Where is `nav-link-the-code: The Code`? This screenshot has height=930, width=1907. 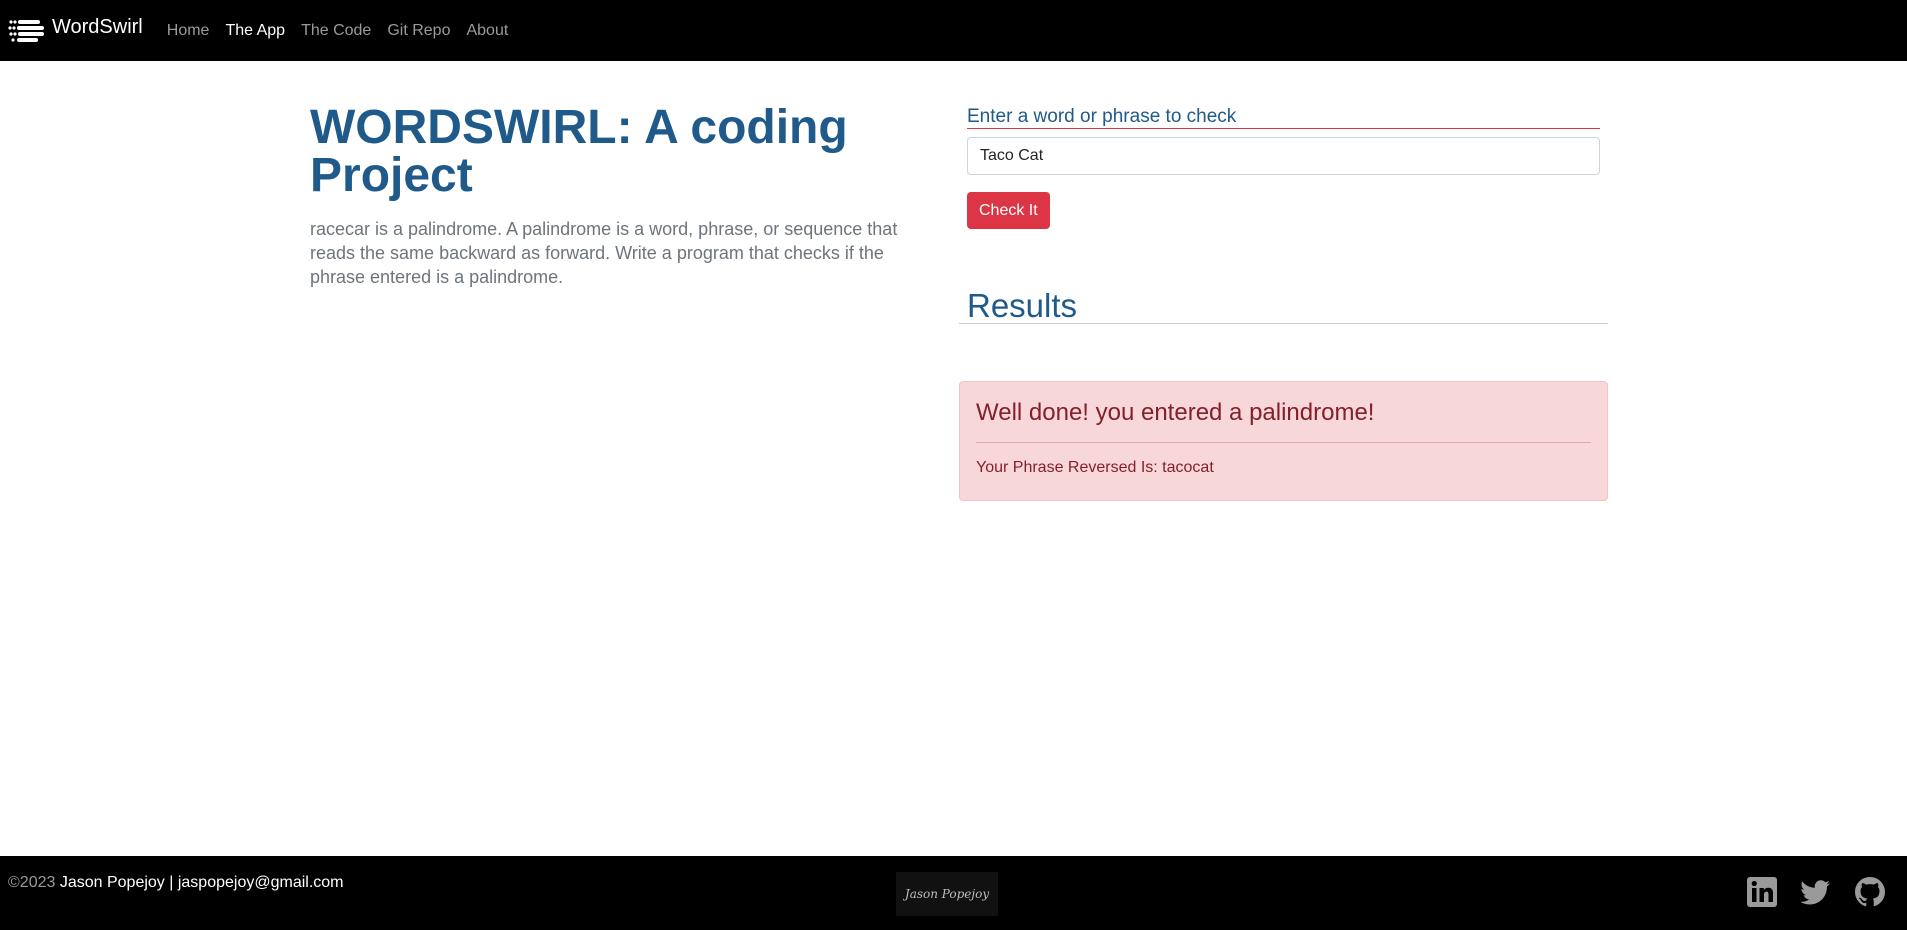 nav-link-the-code: The Code is located at coordinates (336, 31).